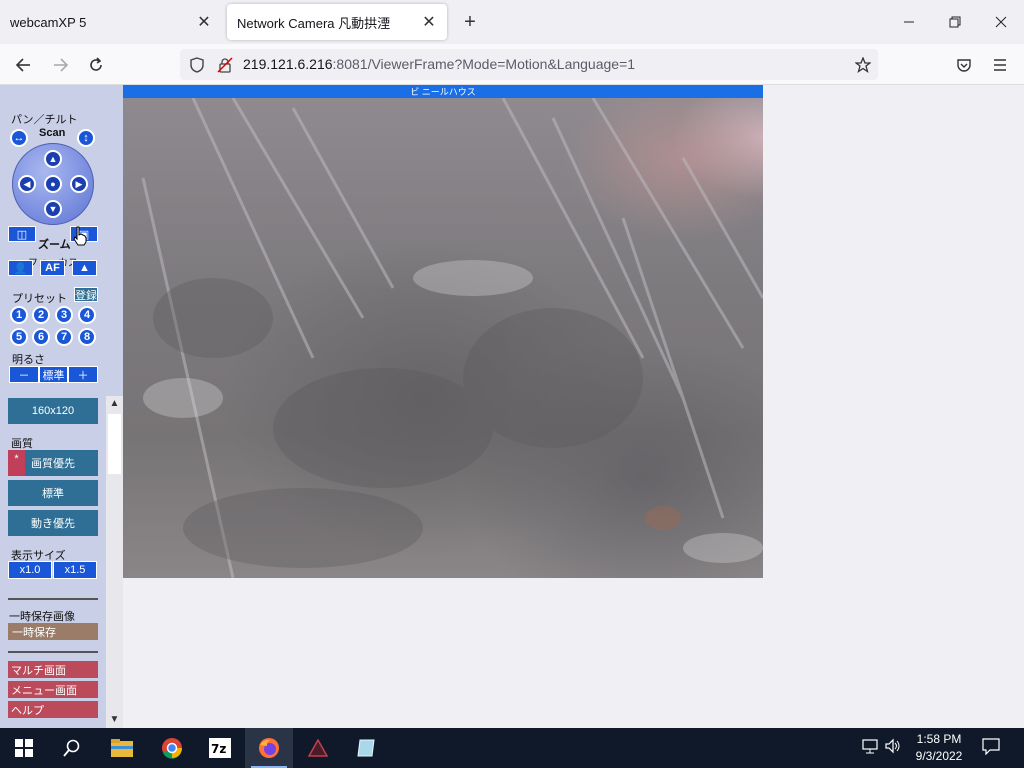  I want to click on preset-3-button: 3, so click(64, 315).